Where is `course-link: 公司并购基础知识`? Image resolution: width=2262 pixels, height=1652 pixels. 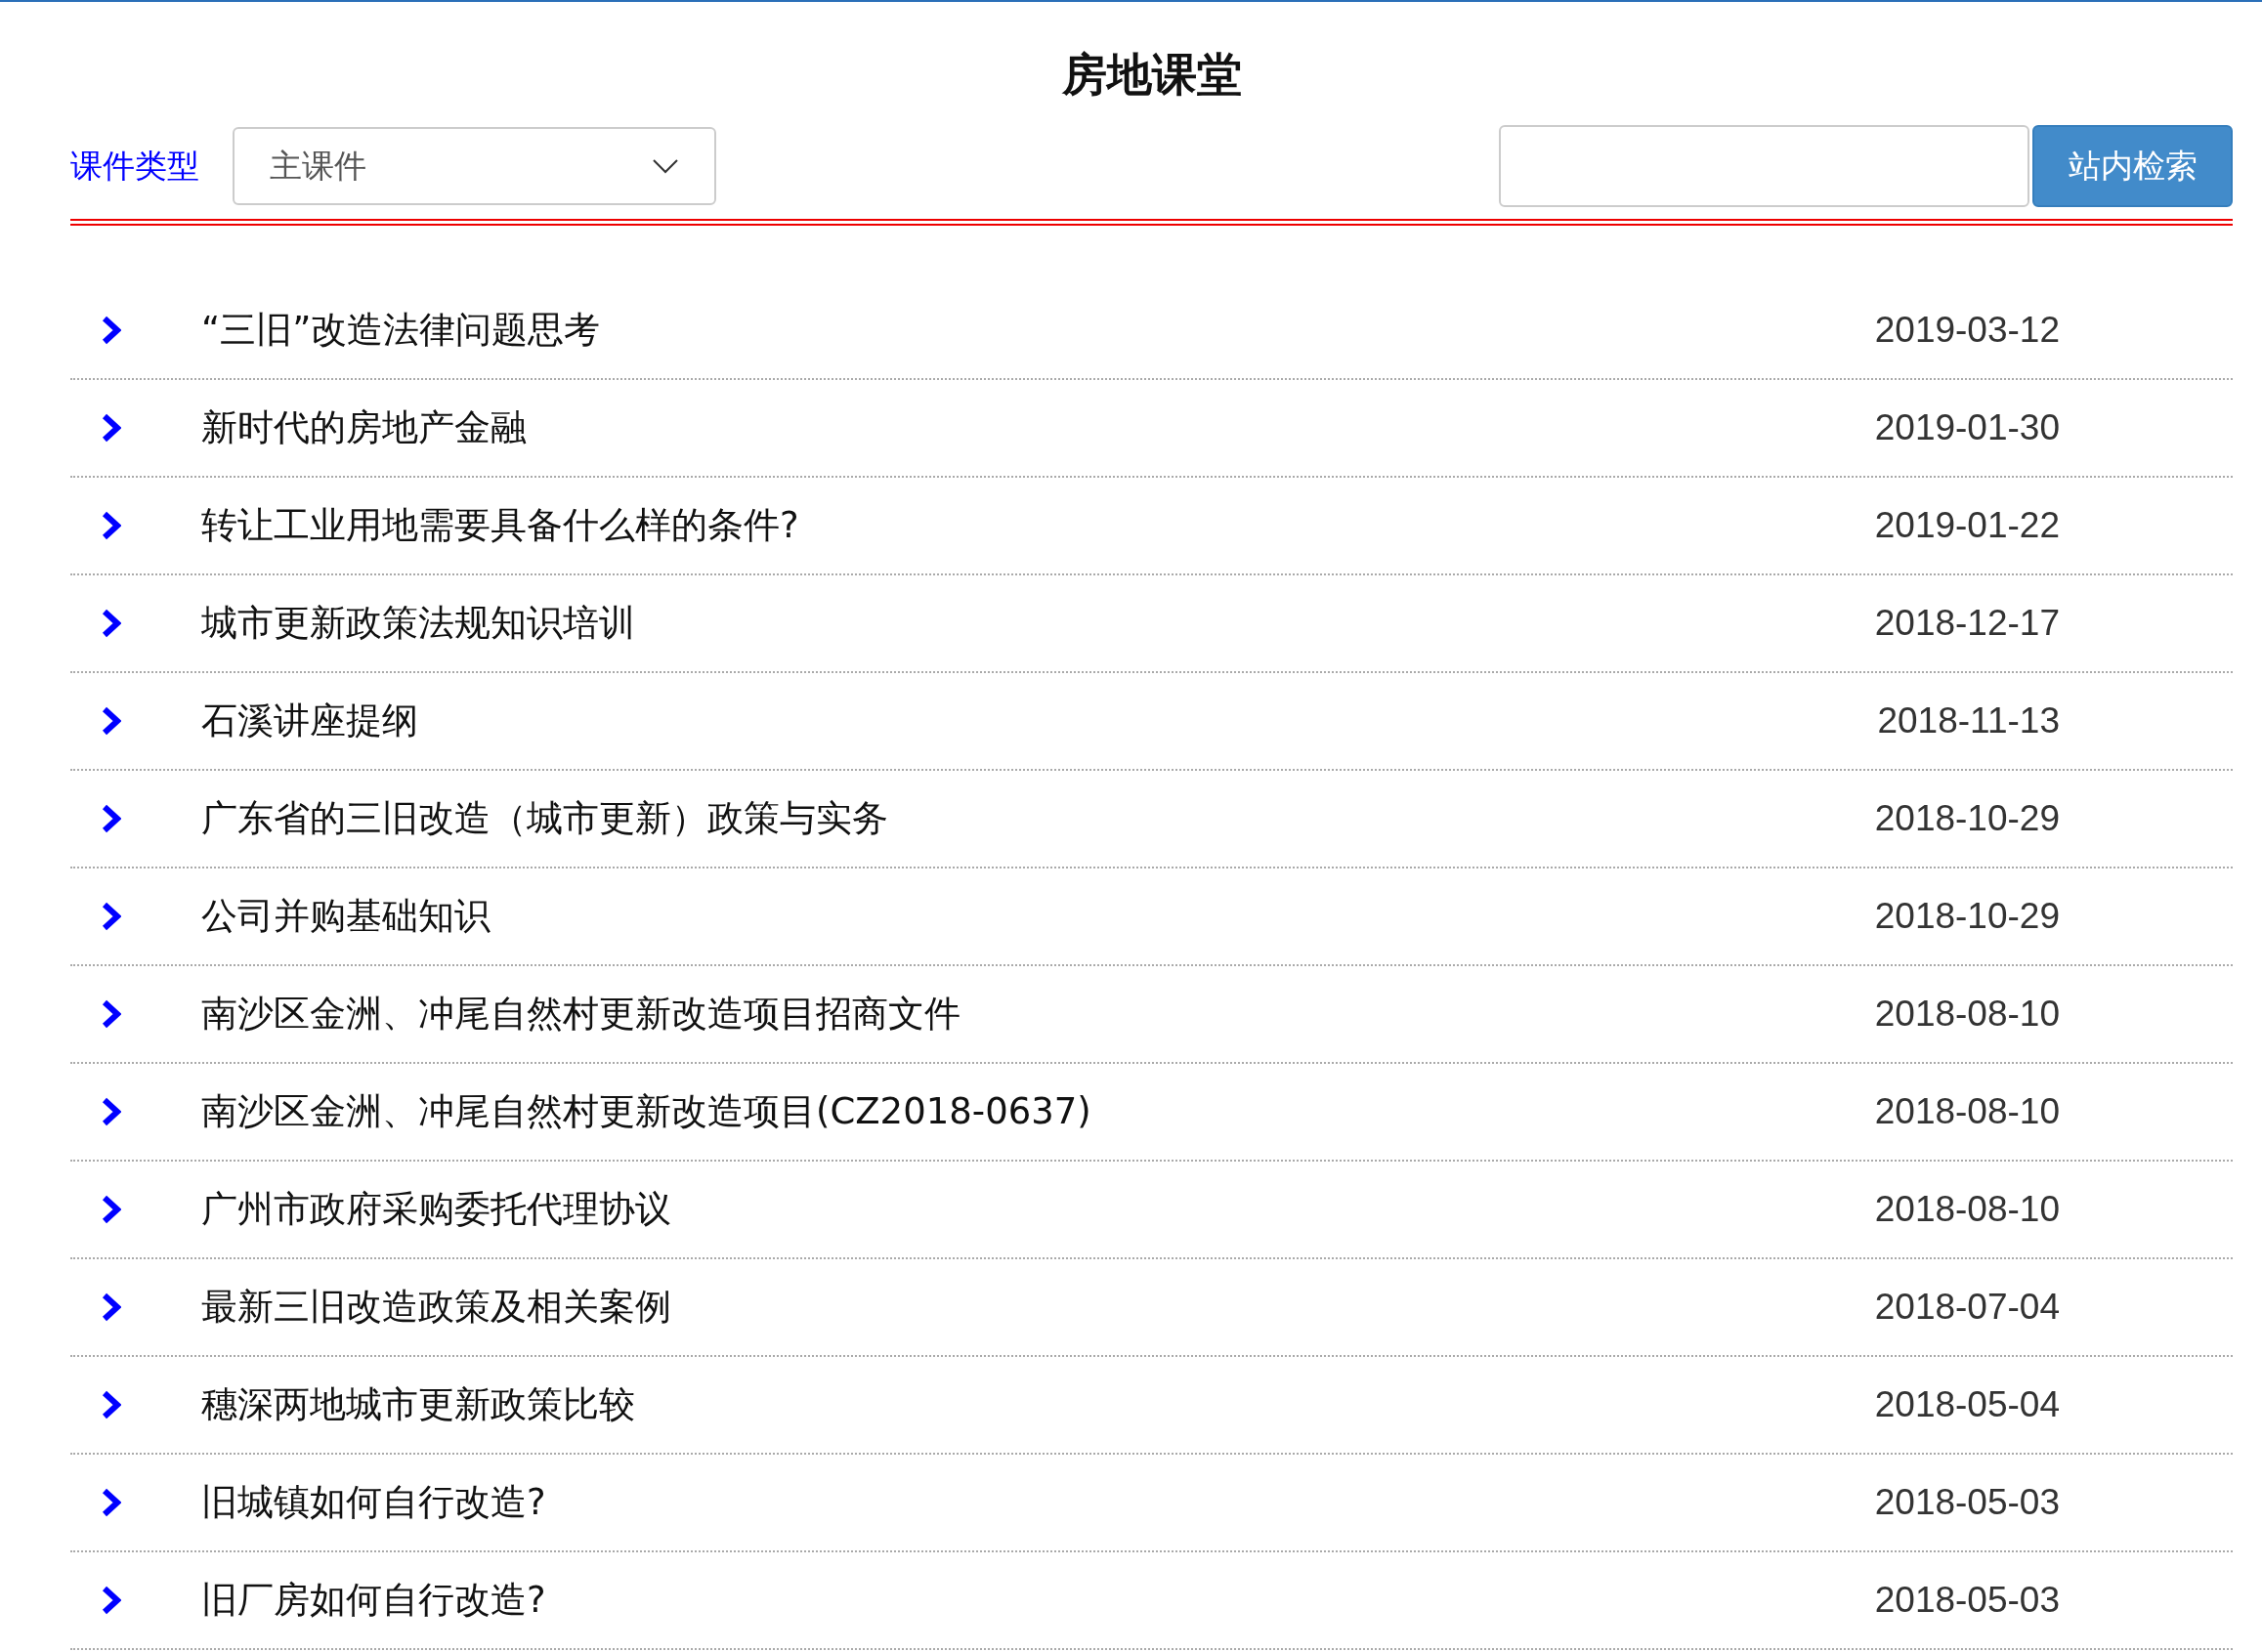 course-link: 公司并购基础知识 is located at coordinates (1038, 916).